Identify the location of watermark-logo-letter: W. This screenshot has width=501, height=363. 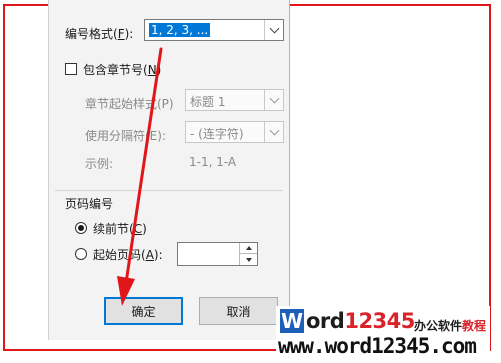
(292, 321).